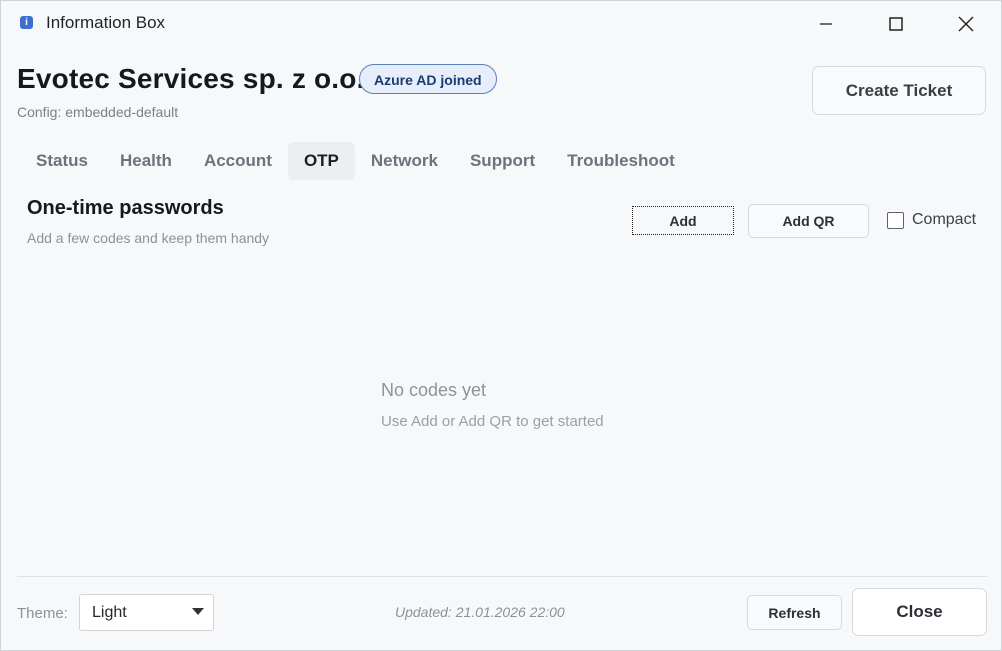 Image resolution: width=1002 pixels, height=651 pixels. I want to click on tab-health: Health, so click(146, 161).